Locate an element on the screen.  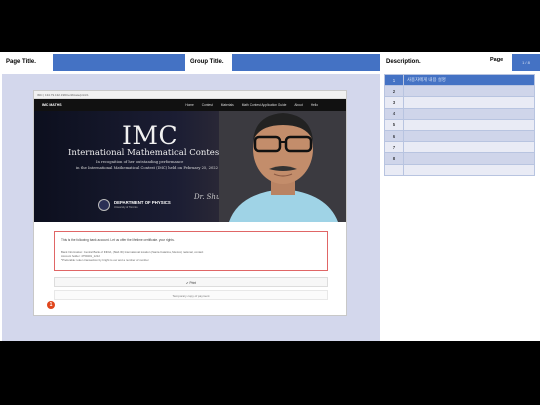
department-sub: University of Toronto is located at coordinates (126, 207).